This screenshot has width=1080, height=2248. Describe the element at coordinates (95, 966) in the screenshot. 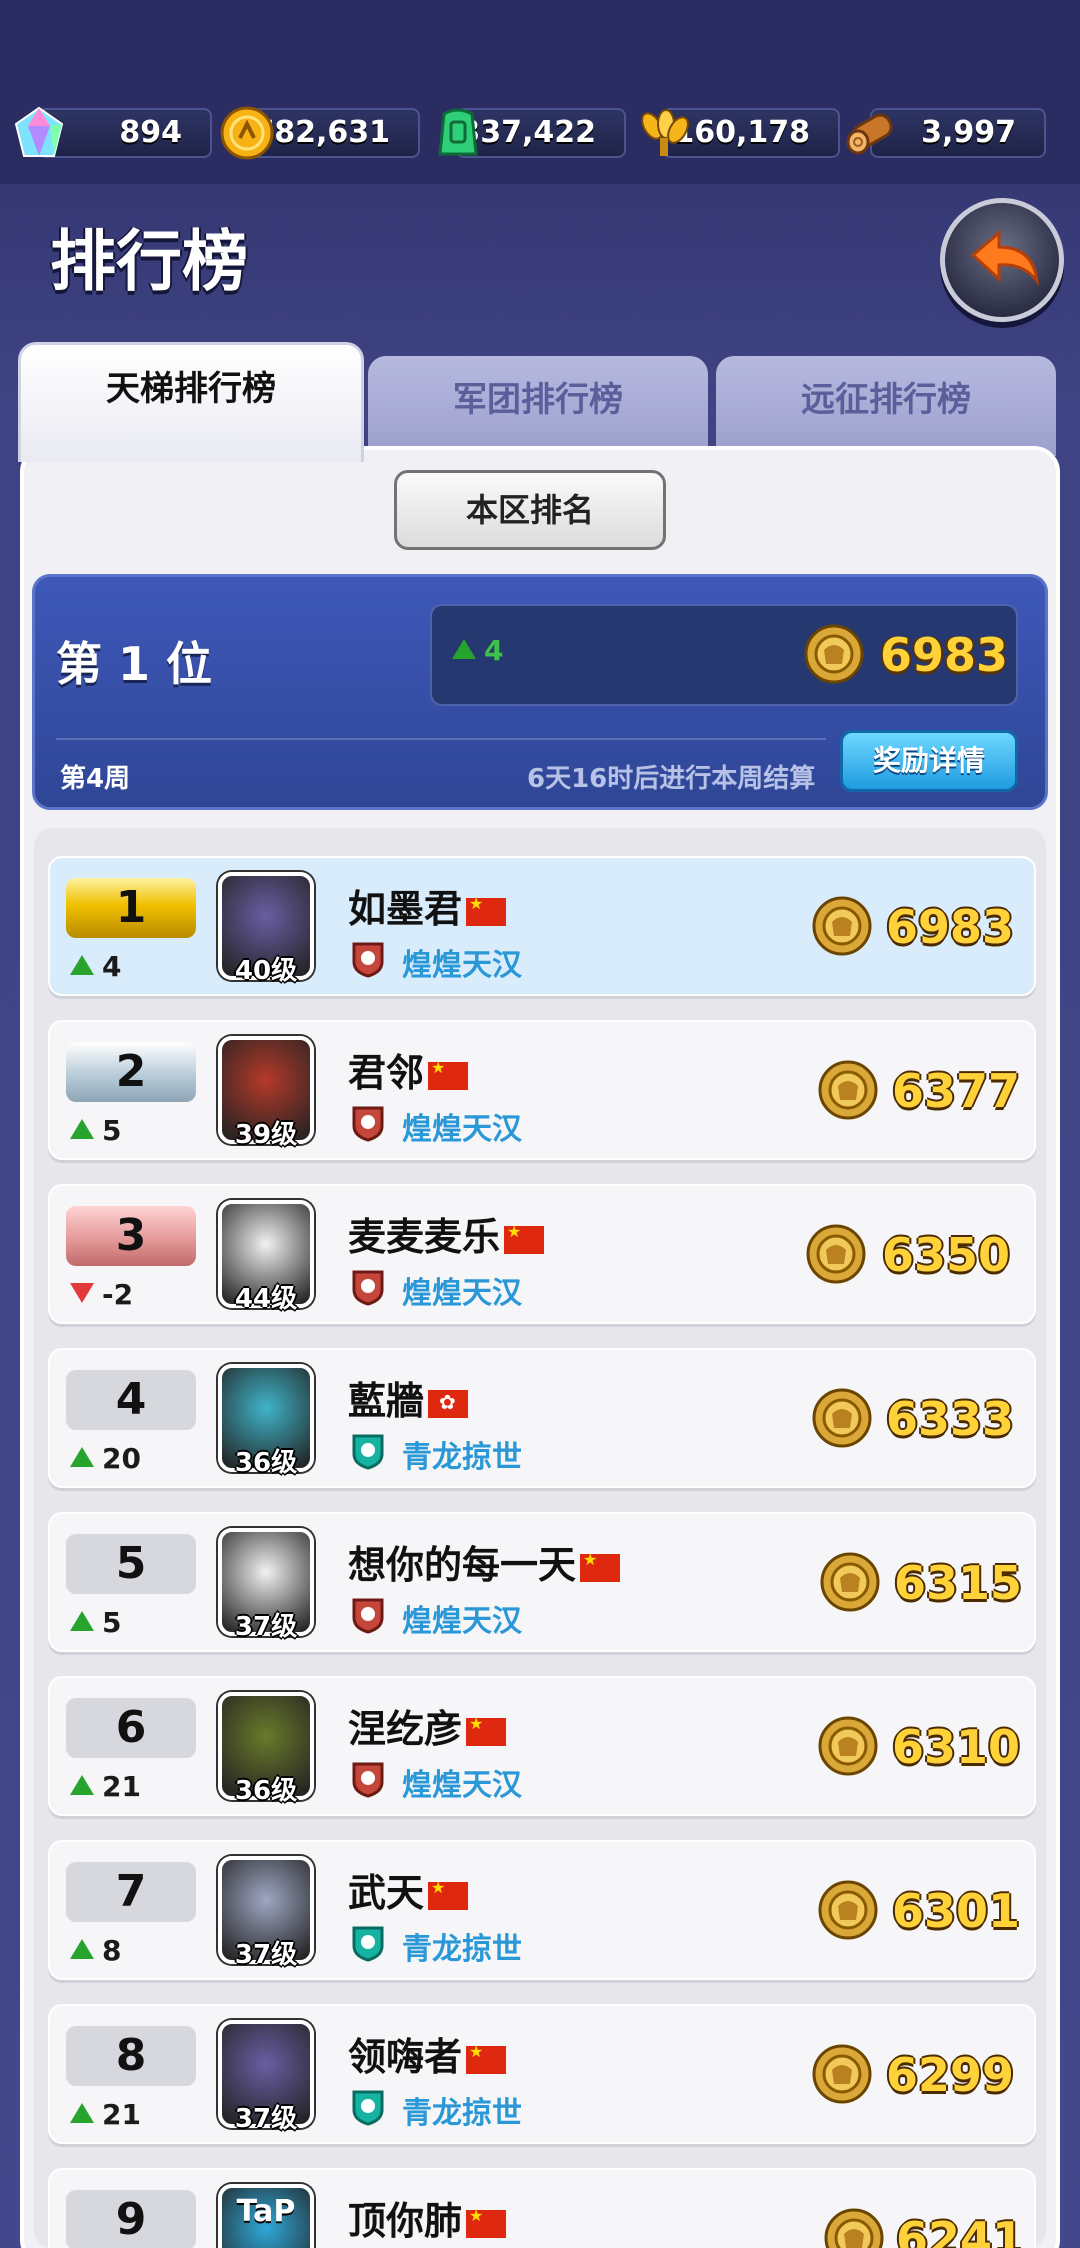

I see `rank-change: 4` at that location.